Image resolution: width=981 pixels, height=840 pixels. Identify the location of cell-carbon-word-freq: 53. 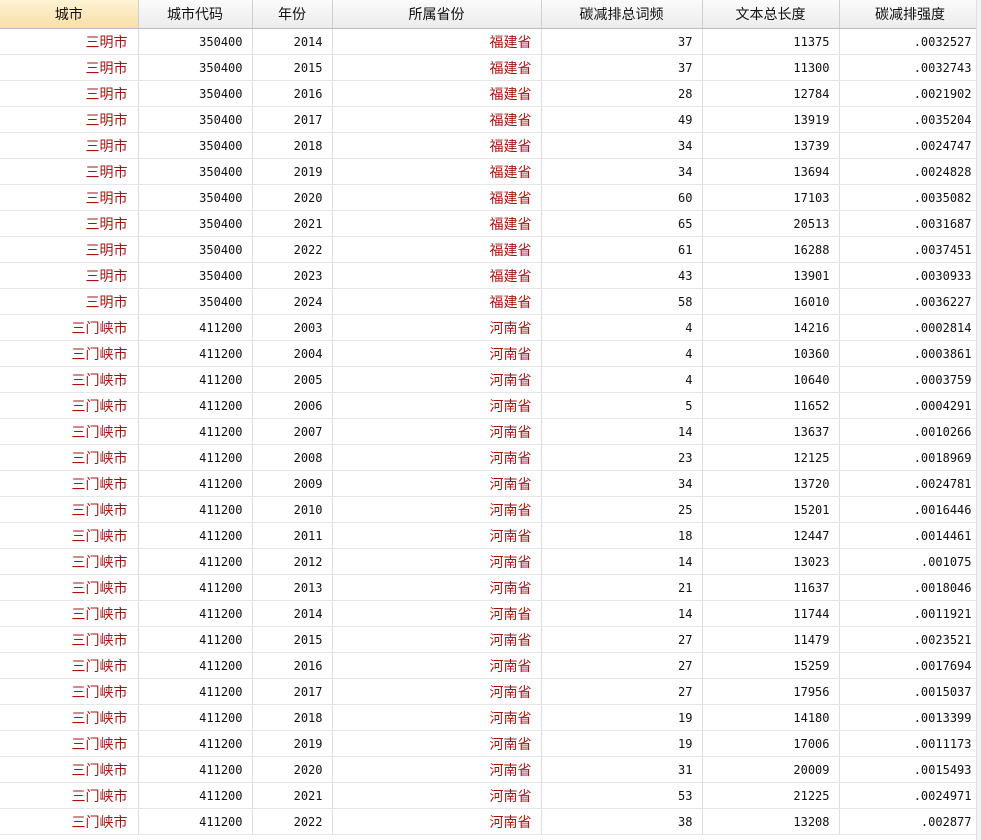
(622, 795).